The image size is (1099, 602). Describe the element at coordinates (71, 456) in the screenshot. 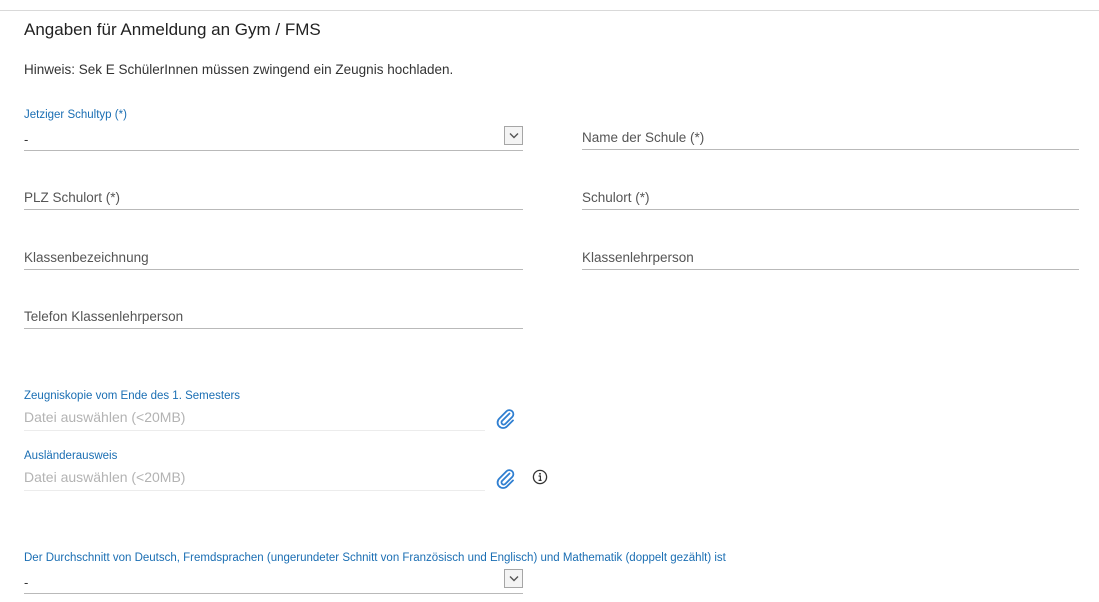

I see `auslaenderausweis-label: Ausländerausweis` at that location.